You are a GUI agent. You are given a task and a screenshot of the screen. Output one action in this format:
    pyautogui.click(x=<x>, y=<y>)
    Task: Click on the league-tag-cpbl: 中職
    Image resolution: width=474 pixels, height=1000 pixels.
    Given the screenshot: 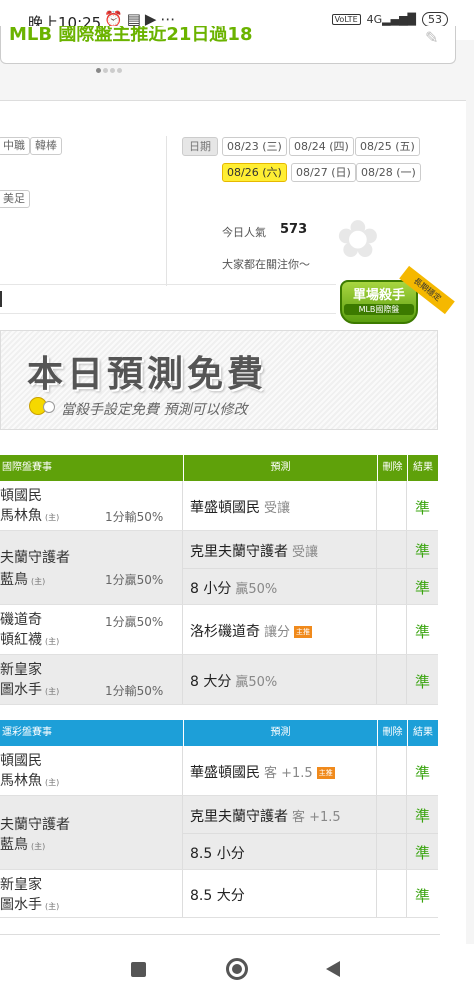 What is the action you would take?
    pyautogui.click(x=15, y=146)
    